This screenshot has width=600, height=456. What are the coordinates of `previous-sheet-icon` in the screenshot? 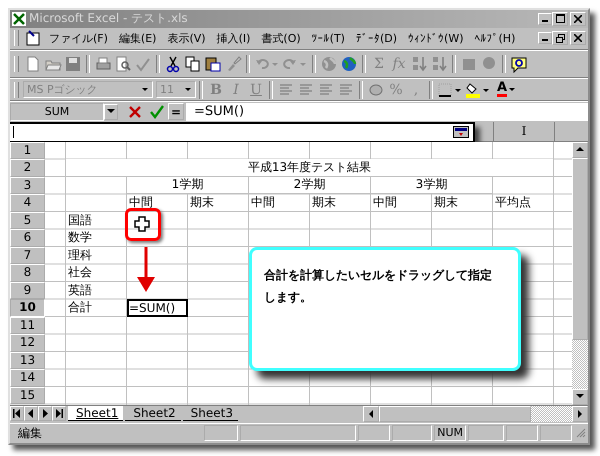 It's located at (31, 413).